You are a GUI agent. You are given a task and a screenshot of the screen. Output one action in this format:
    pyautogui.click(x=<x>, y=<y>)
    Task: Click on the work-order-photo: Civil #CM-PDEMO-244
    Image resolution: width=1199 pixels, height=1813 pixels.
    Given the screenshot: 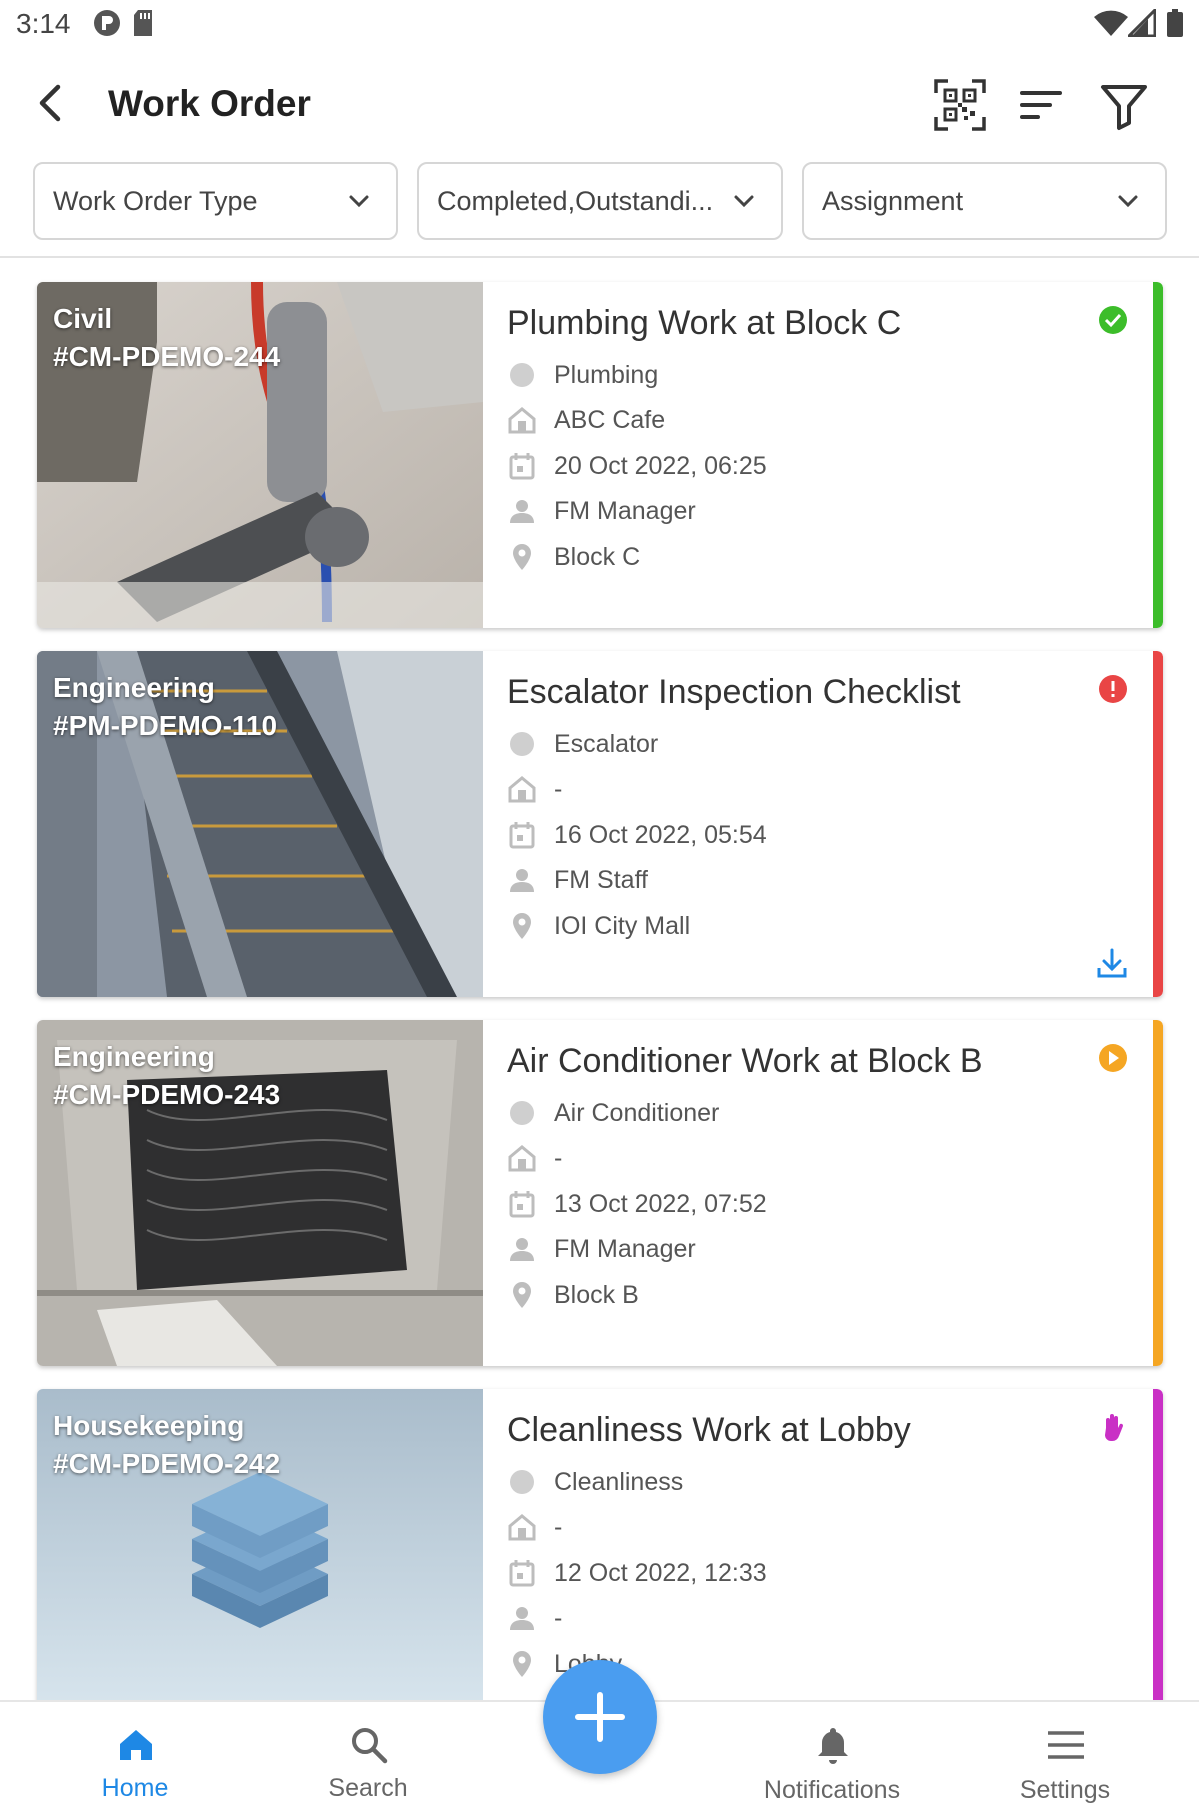 What is the action you would take?
    pyautogui.click(x=260, y=455)
    